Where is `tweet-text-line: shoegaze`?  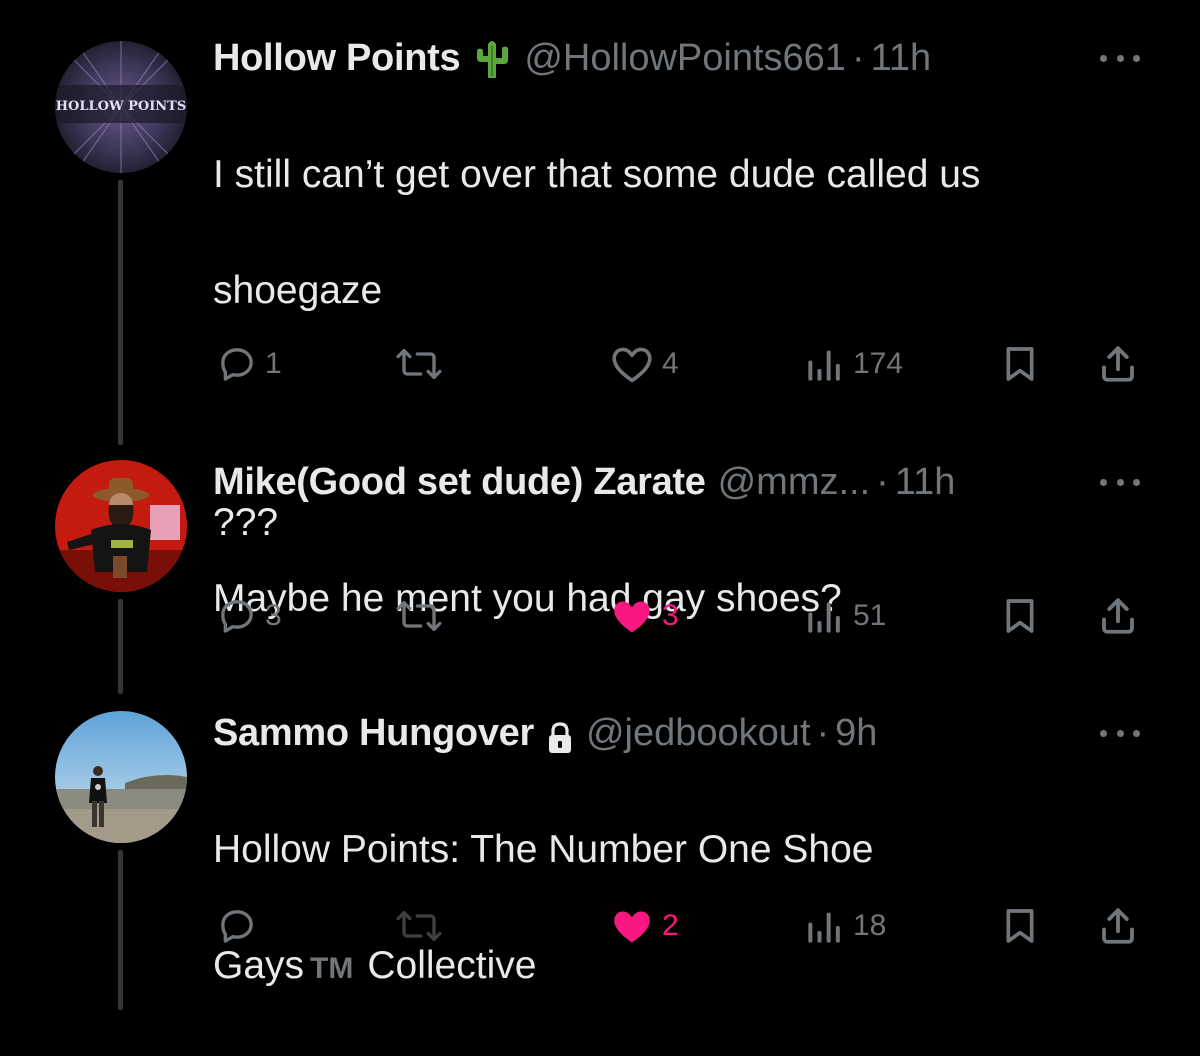
tweet-text-line: shoegaze is located at coordinates (298, 290).